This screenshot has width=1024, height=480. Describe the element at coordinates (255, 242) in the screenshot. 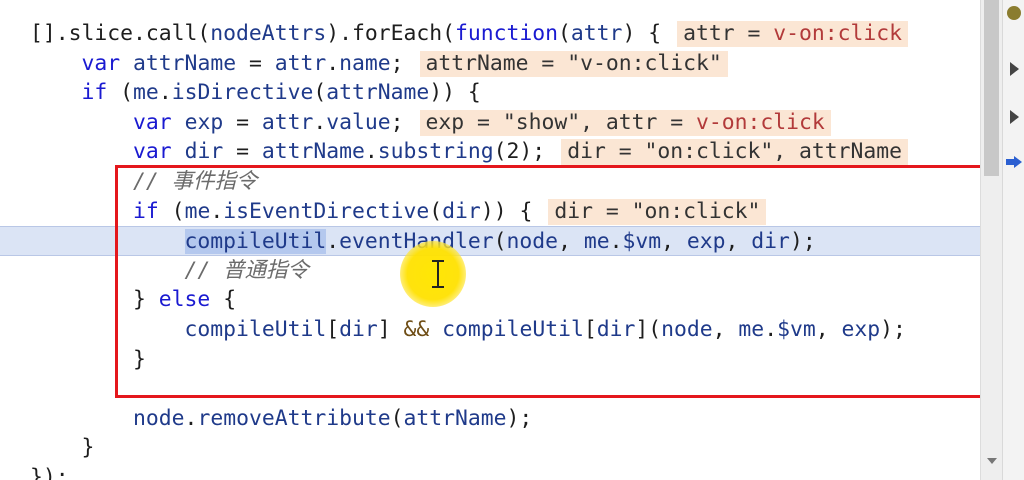

I see `code-selection: compileUtil` at that location.